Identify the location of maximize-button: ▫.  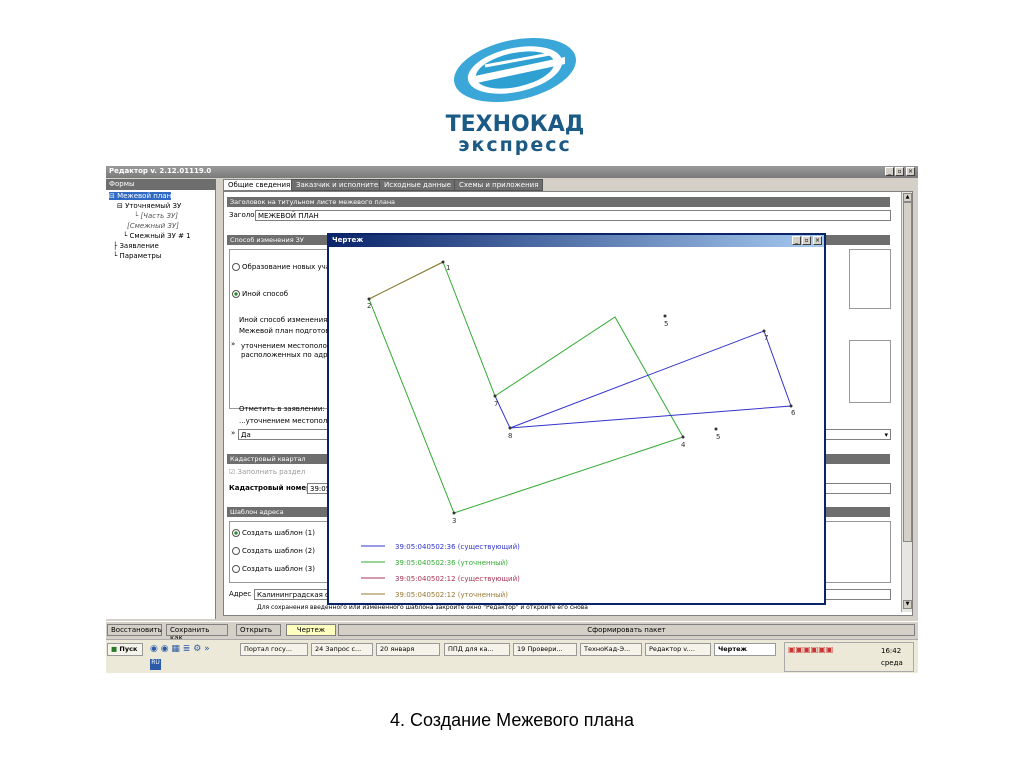
(899, 171).